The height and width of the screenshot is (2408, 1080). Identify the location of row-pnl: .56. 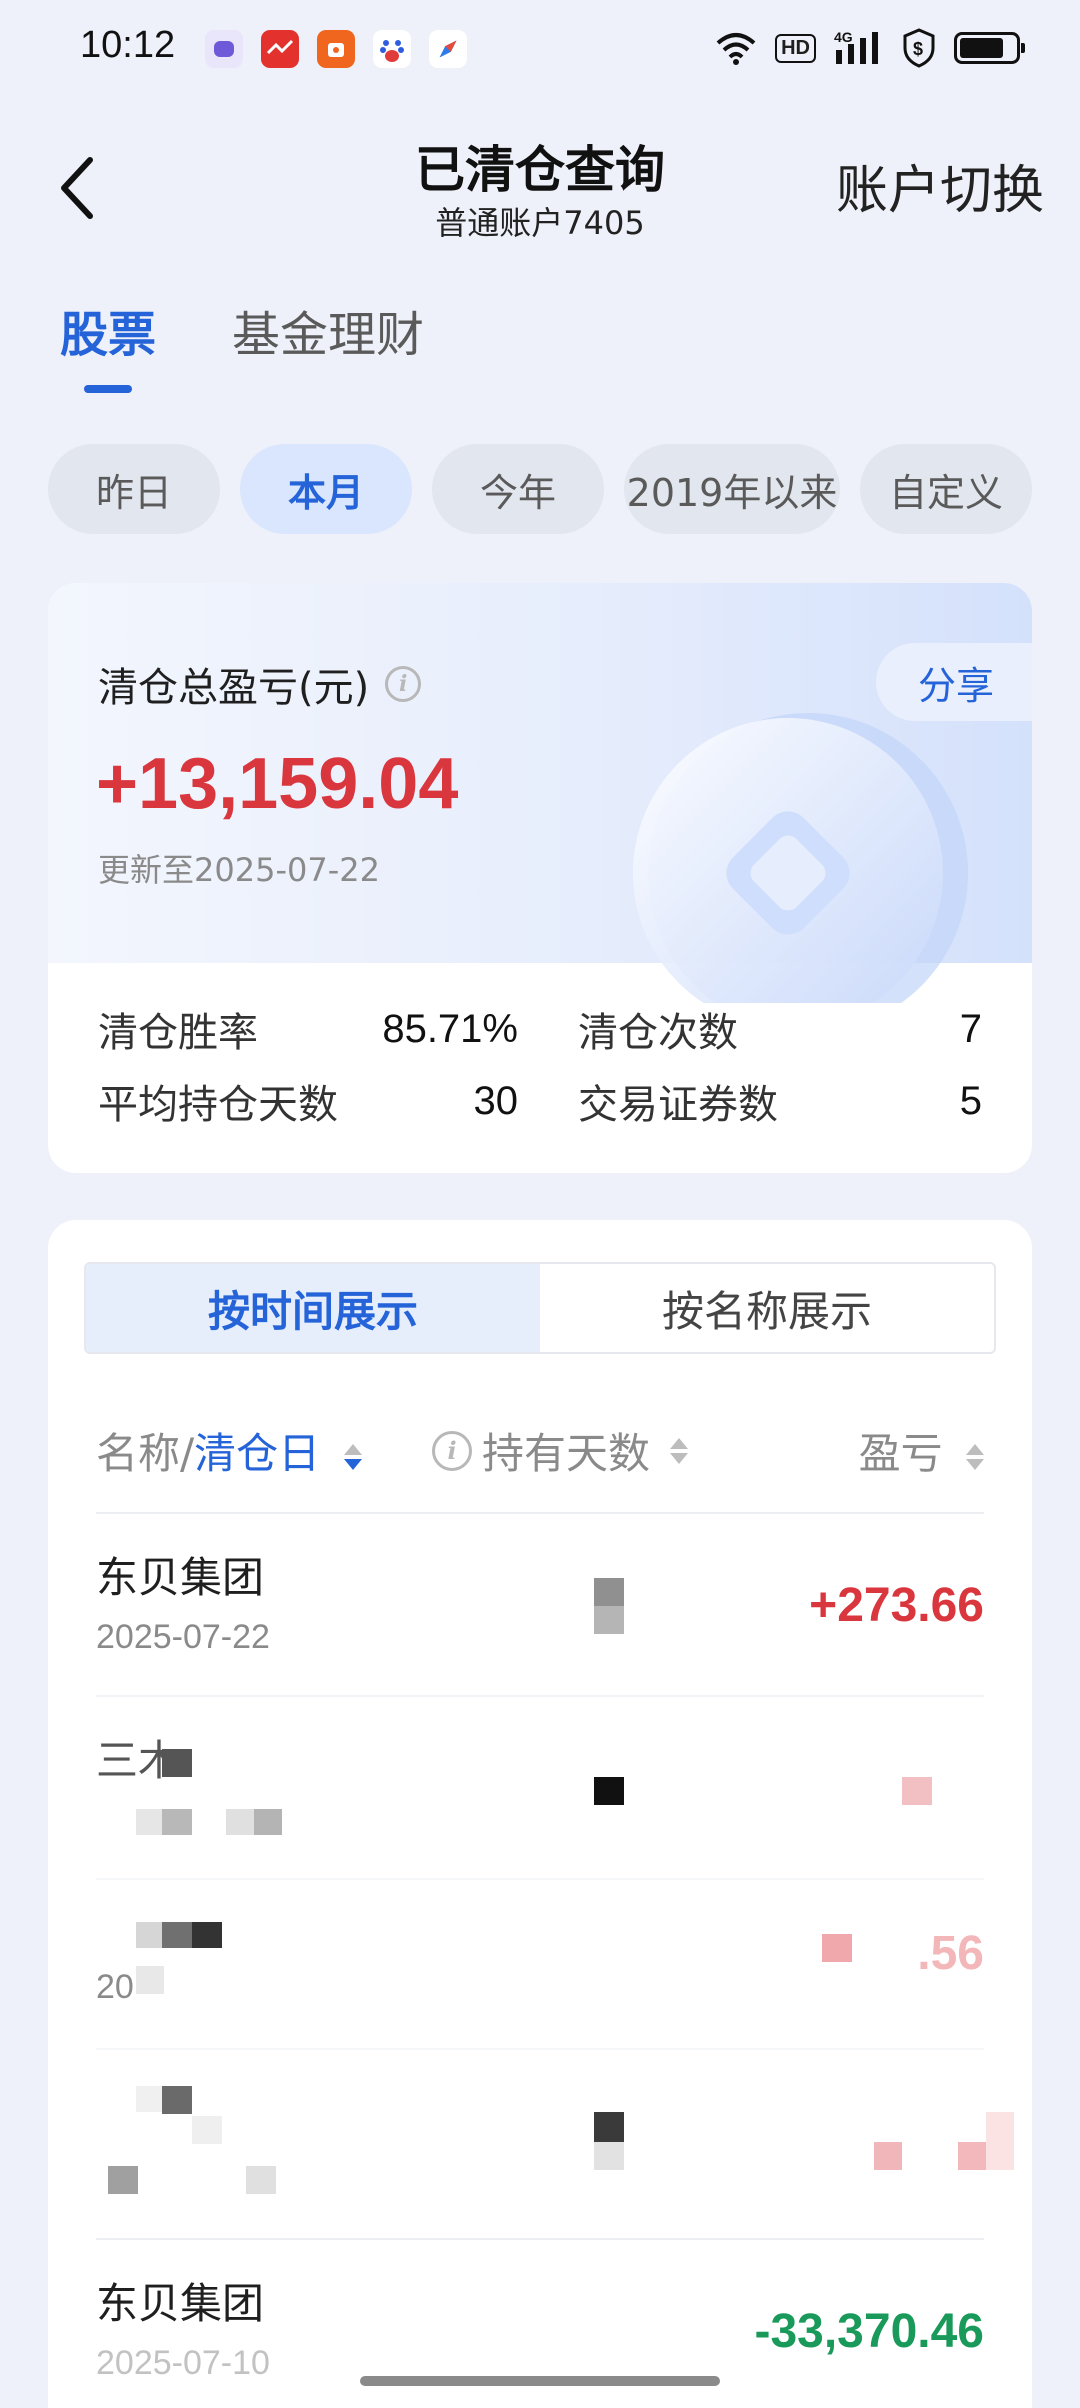
(950, 1953).